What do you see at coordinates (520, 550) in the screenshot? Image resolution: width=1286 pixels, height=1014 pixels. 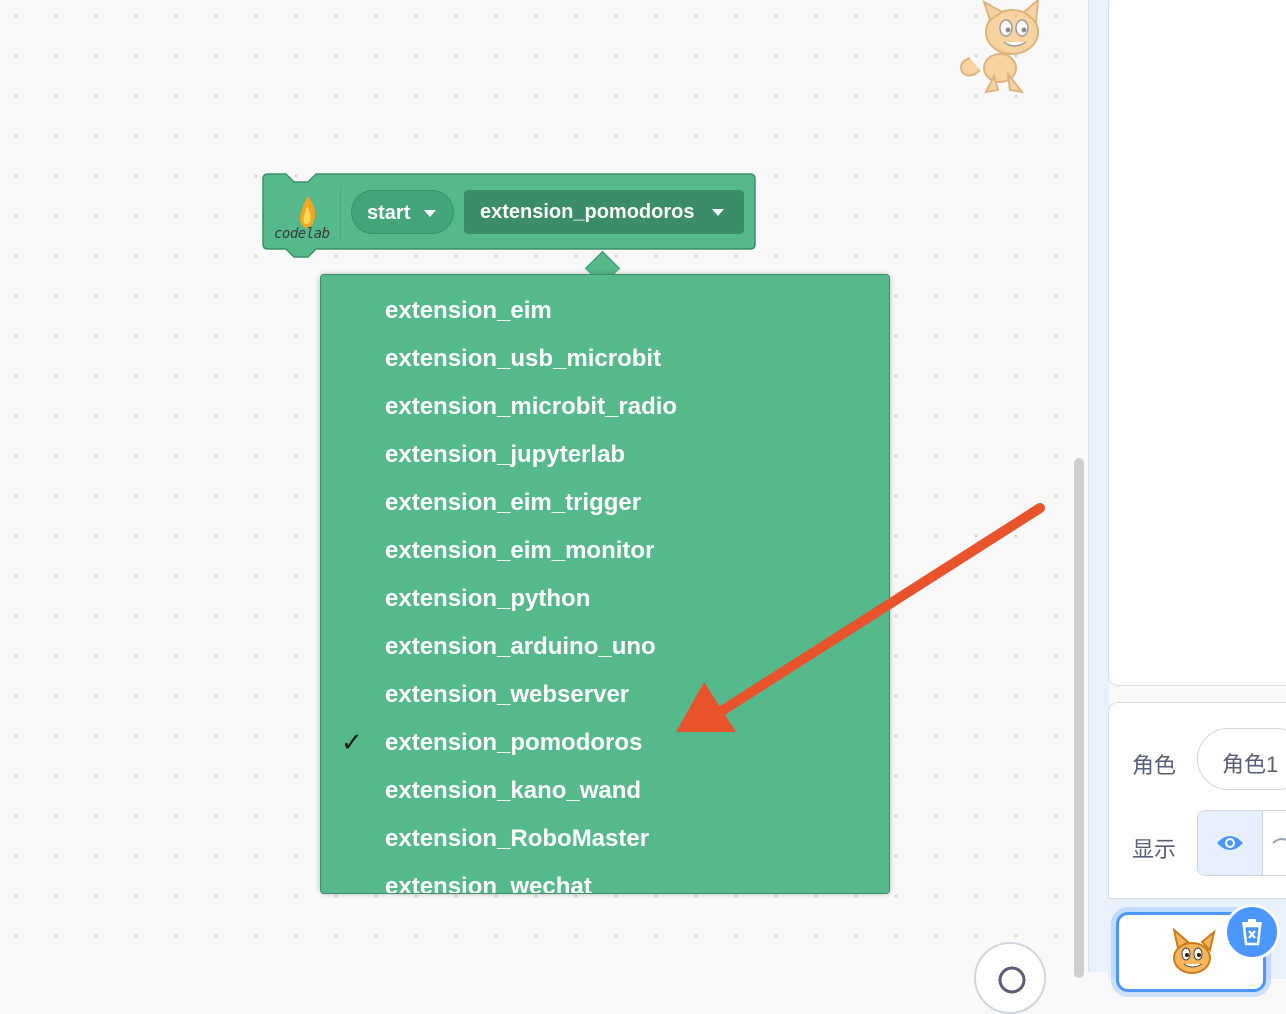 I see `menu-item-label: extension_eim_monitor` at bounding box center [520, 550].